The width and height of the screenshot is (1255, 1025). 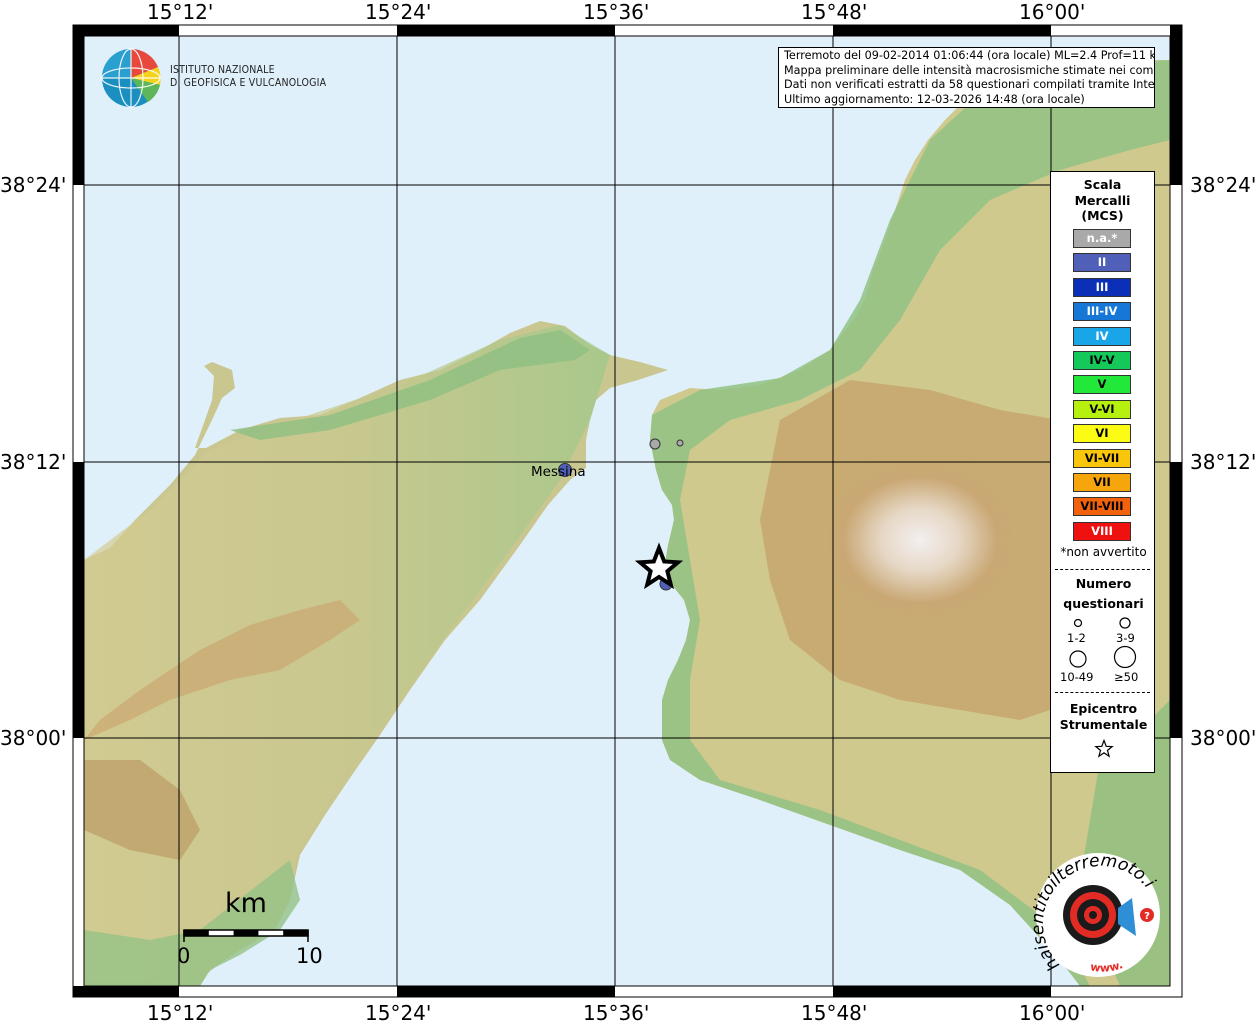 What do you see at coordinates (398, 12) in the screenshot?
I see `tick-top-2: 15°24'` at bounding box center [398, 12].